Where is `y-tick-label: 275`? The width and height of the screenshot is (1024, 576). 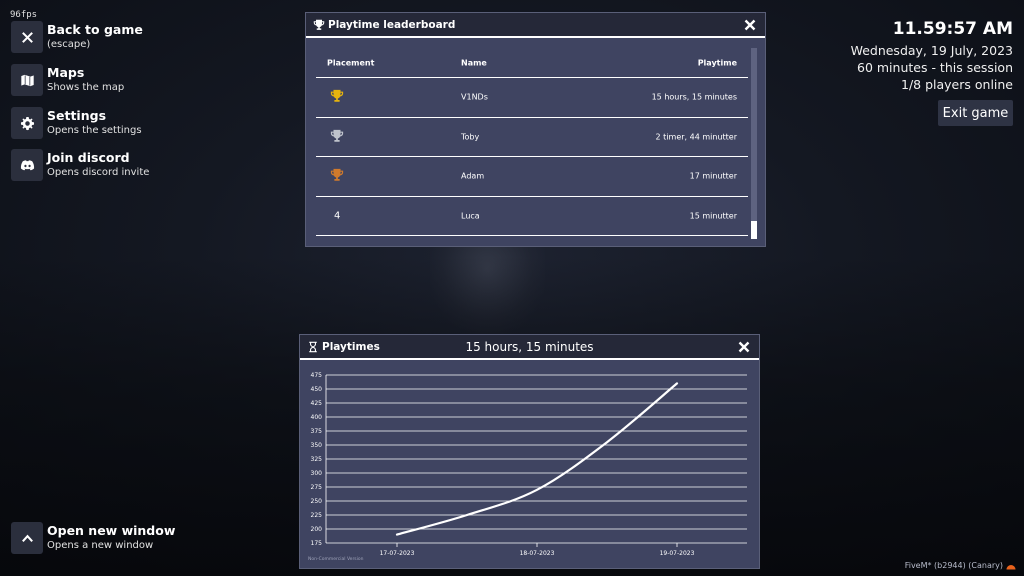 y-tick-label: 275 is located at coordinates (317, 487).